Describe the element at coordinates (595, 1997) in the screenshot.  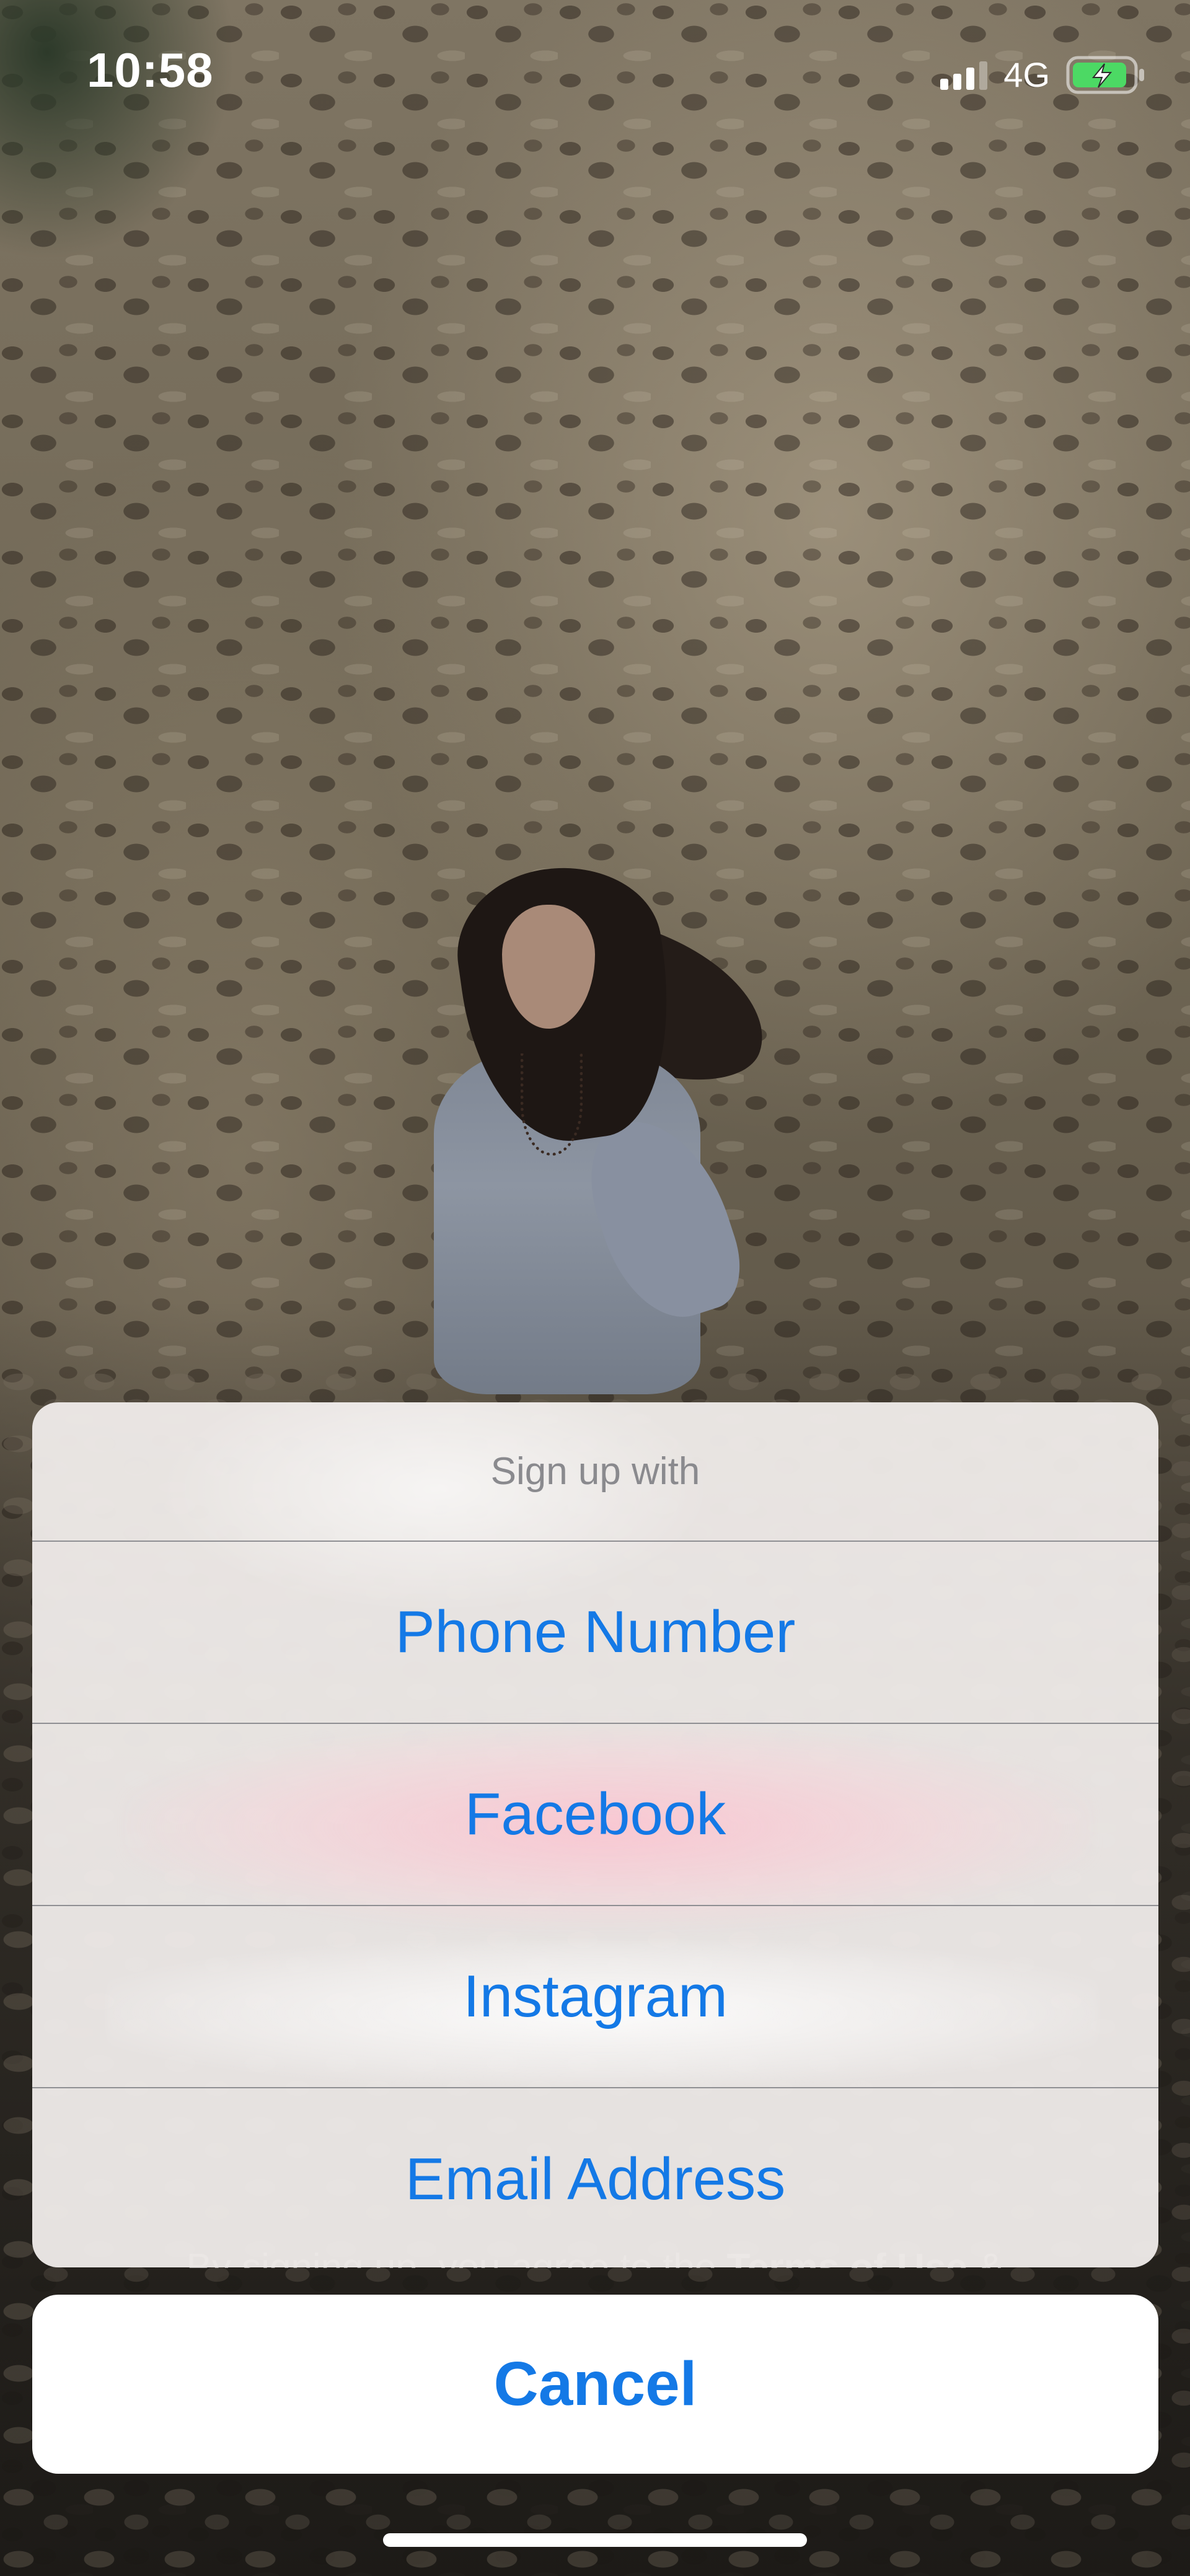
I see `instagram-option: Instagram` at that location.